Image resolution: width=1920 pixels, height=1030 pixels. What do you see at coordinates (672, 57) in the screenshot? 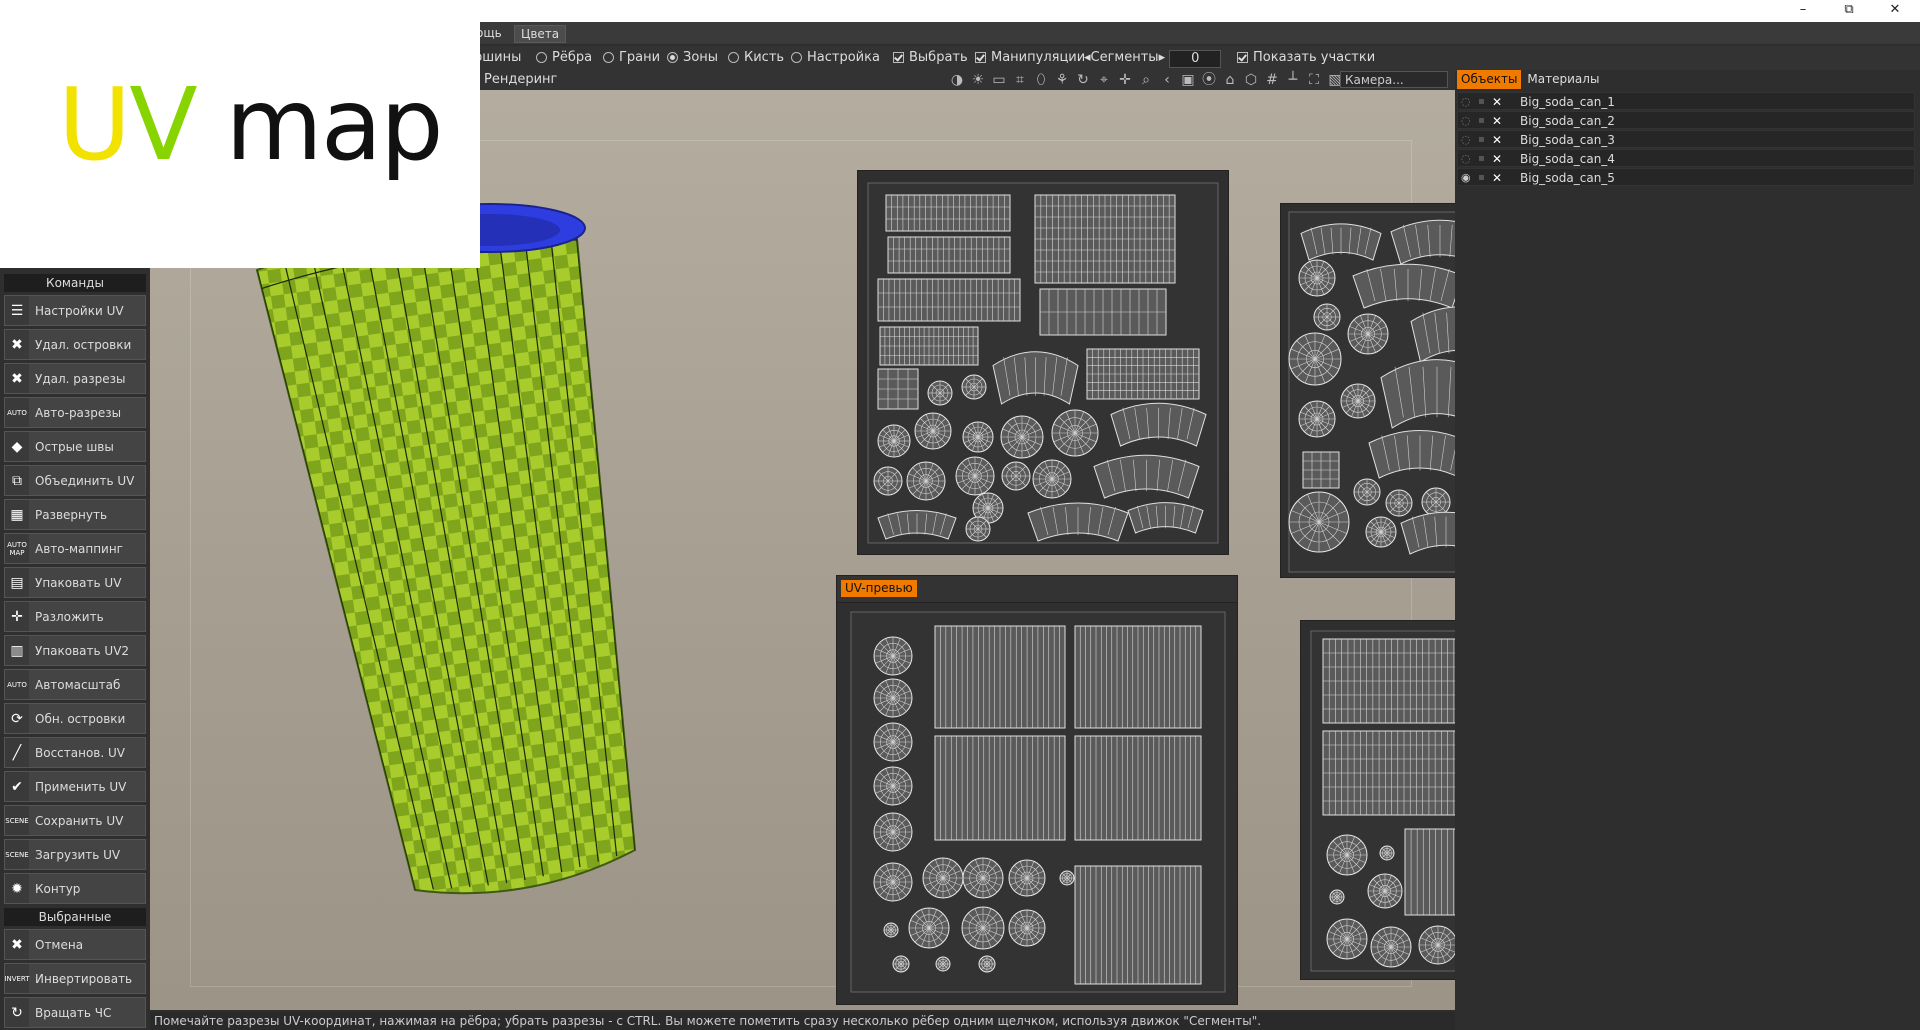
I see `zones-radio` at bounding box center [672, 57].